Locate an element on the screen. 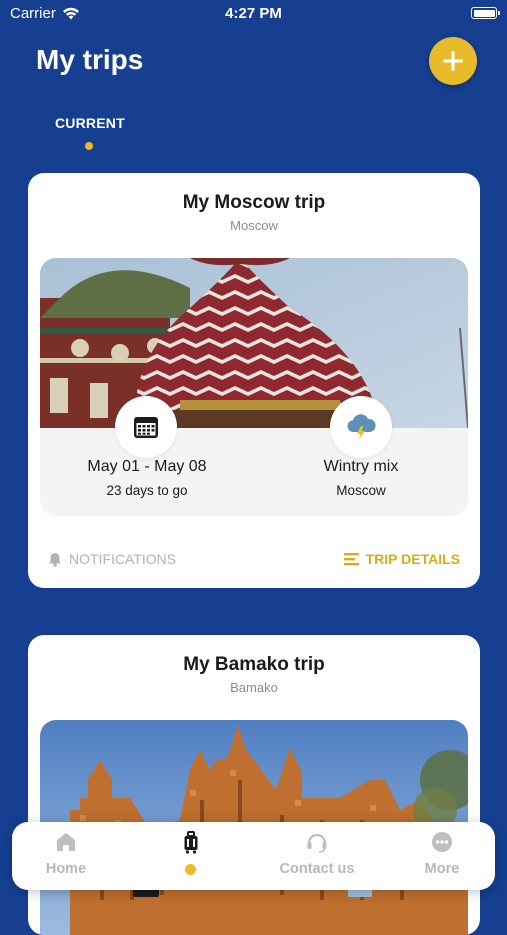 The image size is (507, 935). status-time: 4:27 PM is located at coordinates (253, 13).